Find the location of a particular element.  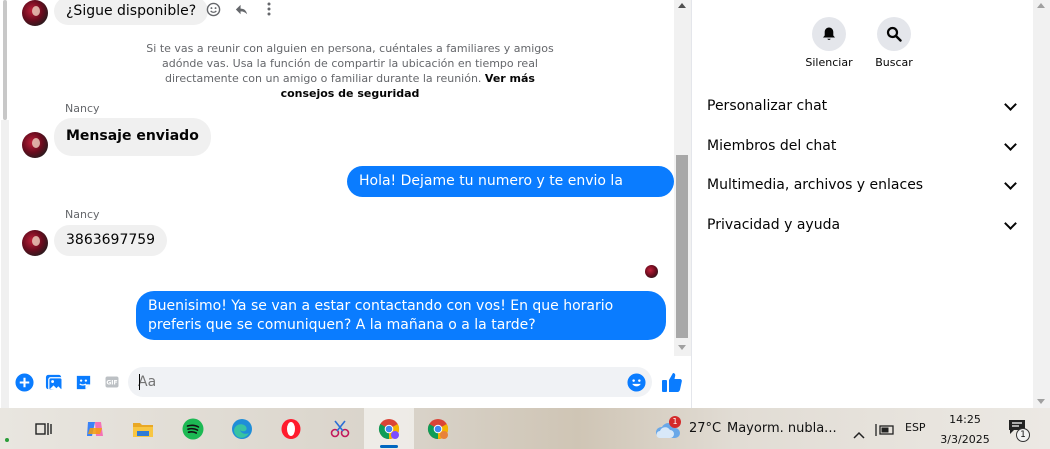

message-composer: GIF is located at coordinates (350, 382).